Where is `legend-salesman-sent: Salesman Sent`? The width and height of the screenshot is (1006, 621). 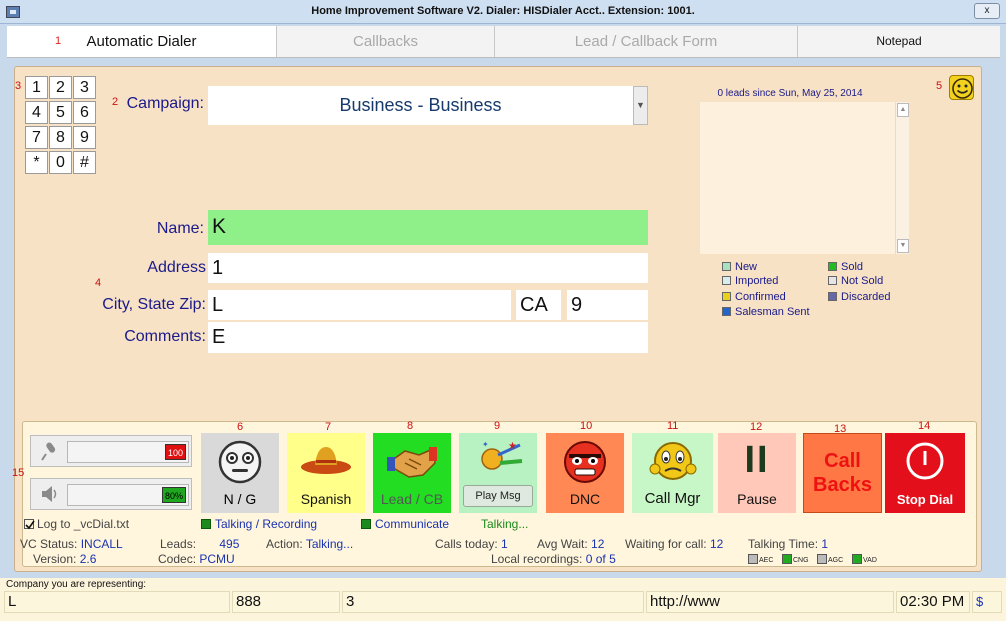
legend-salesman-sent: Salesman Sent is located at coordinates (766, 312).